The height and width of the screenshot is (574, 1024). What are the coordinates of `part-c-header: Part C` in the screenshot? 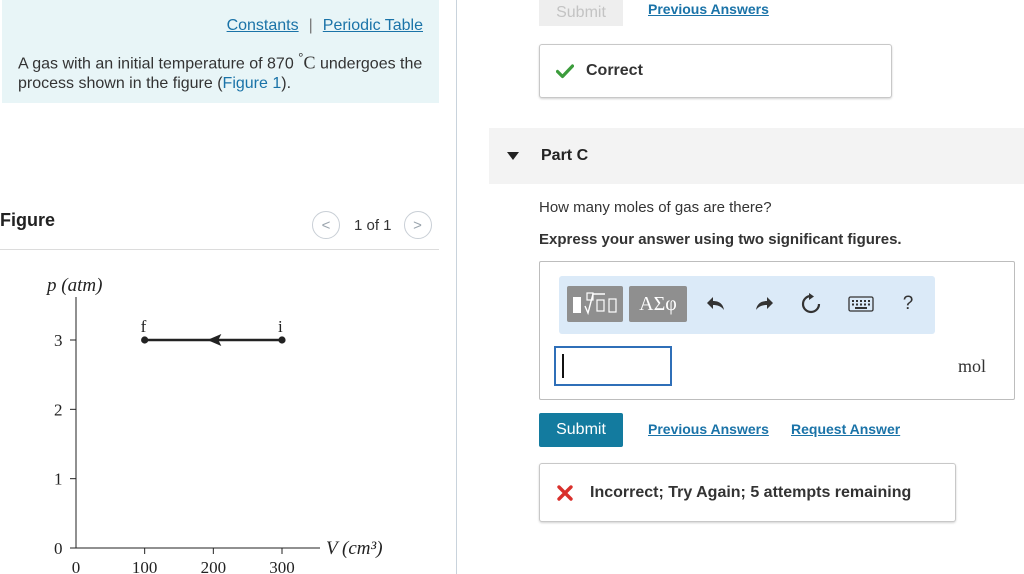 It's located at (756, 156).